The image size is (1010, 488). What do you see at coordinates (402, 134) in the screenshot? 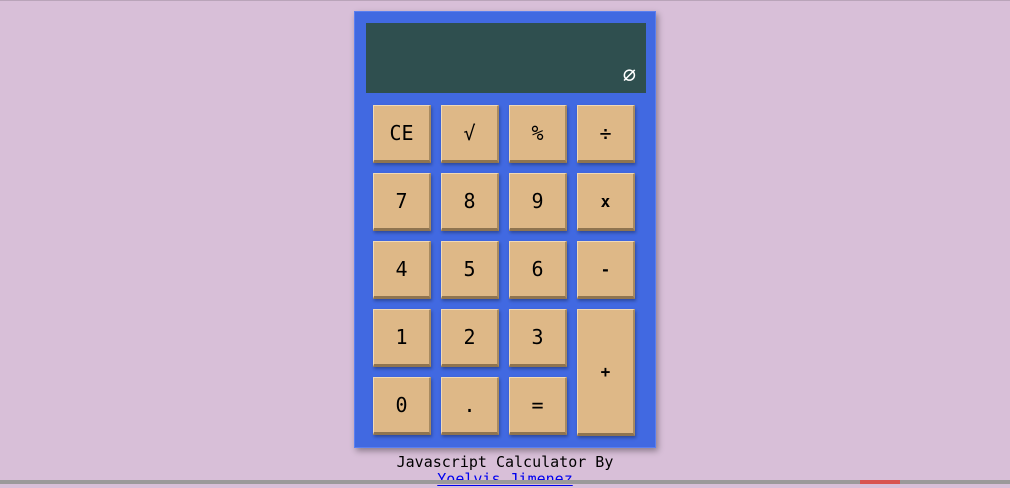
I see `clear-entry-button: CE` at bounding box center [402, 134].